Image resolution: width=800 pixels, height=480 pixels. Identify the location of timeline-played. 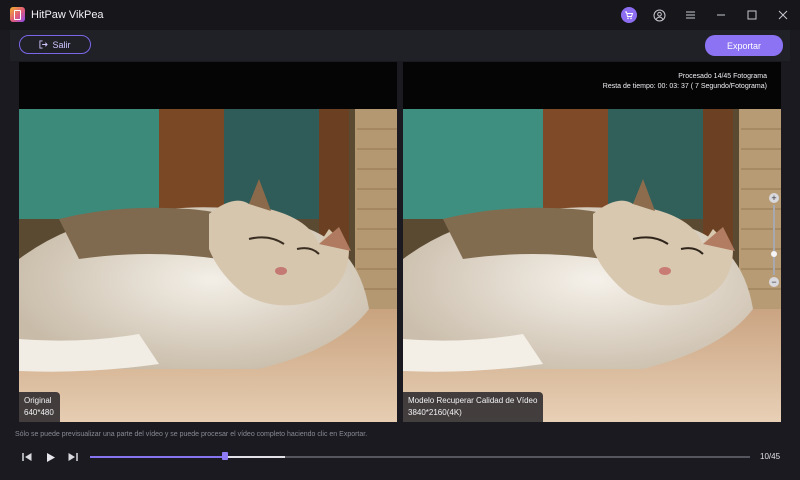
(158, 457).